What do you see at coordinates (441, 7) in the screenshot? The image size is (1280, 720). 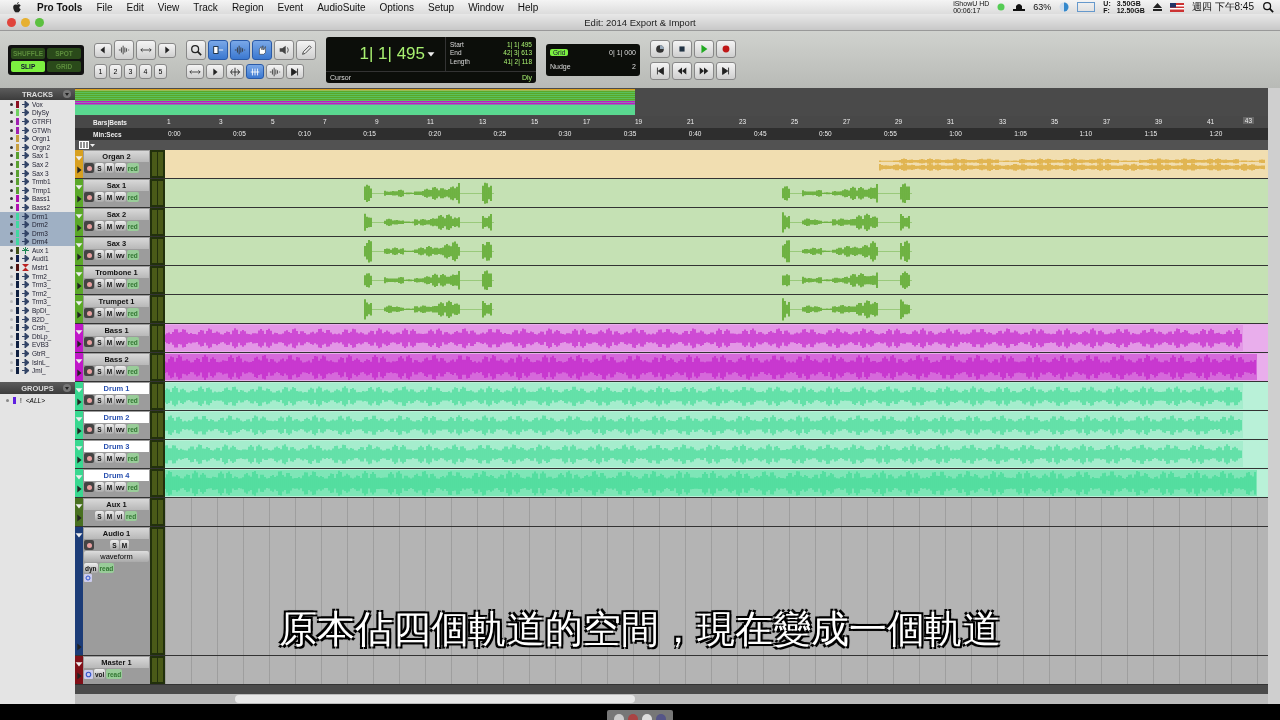 I see `menu-item: Setup` at bounding box center [441, 7].